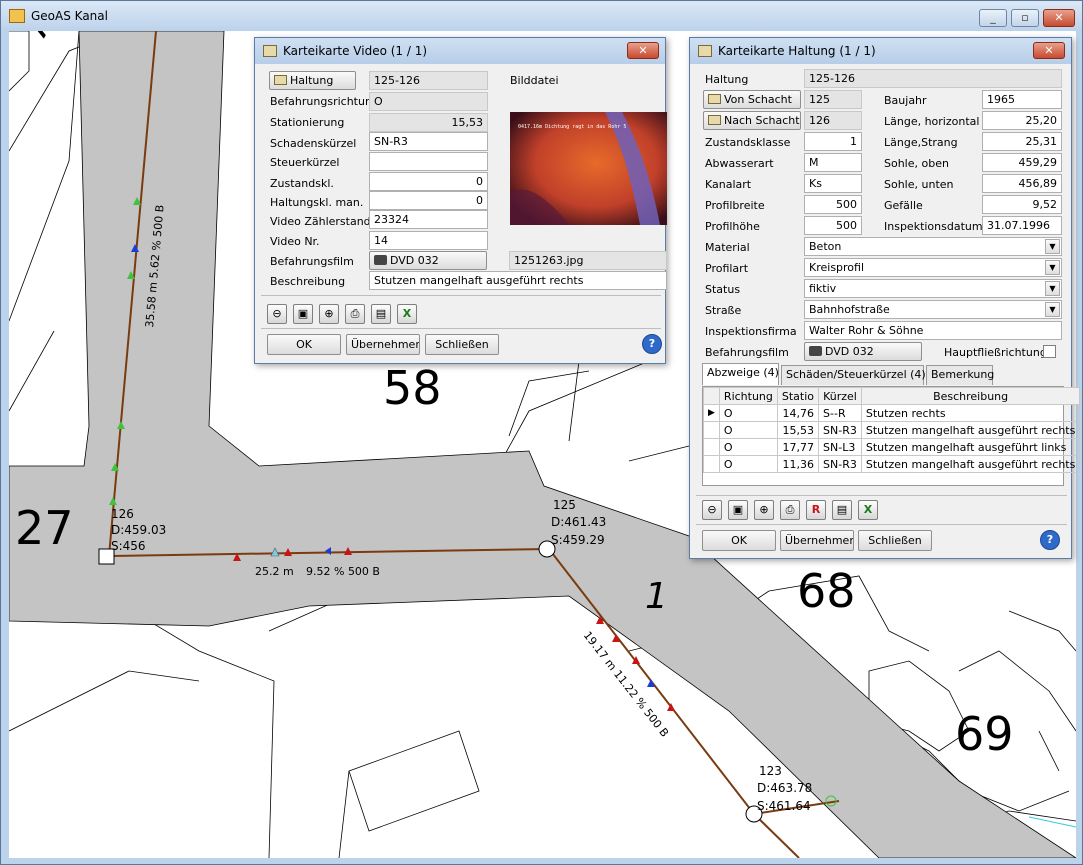 Image resolution: width=1083 pixels, height=865 pixels. Describe the element at coordinates (798, 413) in the screenshot. I see `table-cell: 14,76` at that location.